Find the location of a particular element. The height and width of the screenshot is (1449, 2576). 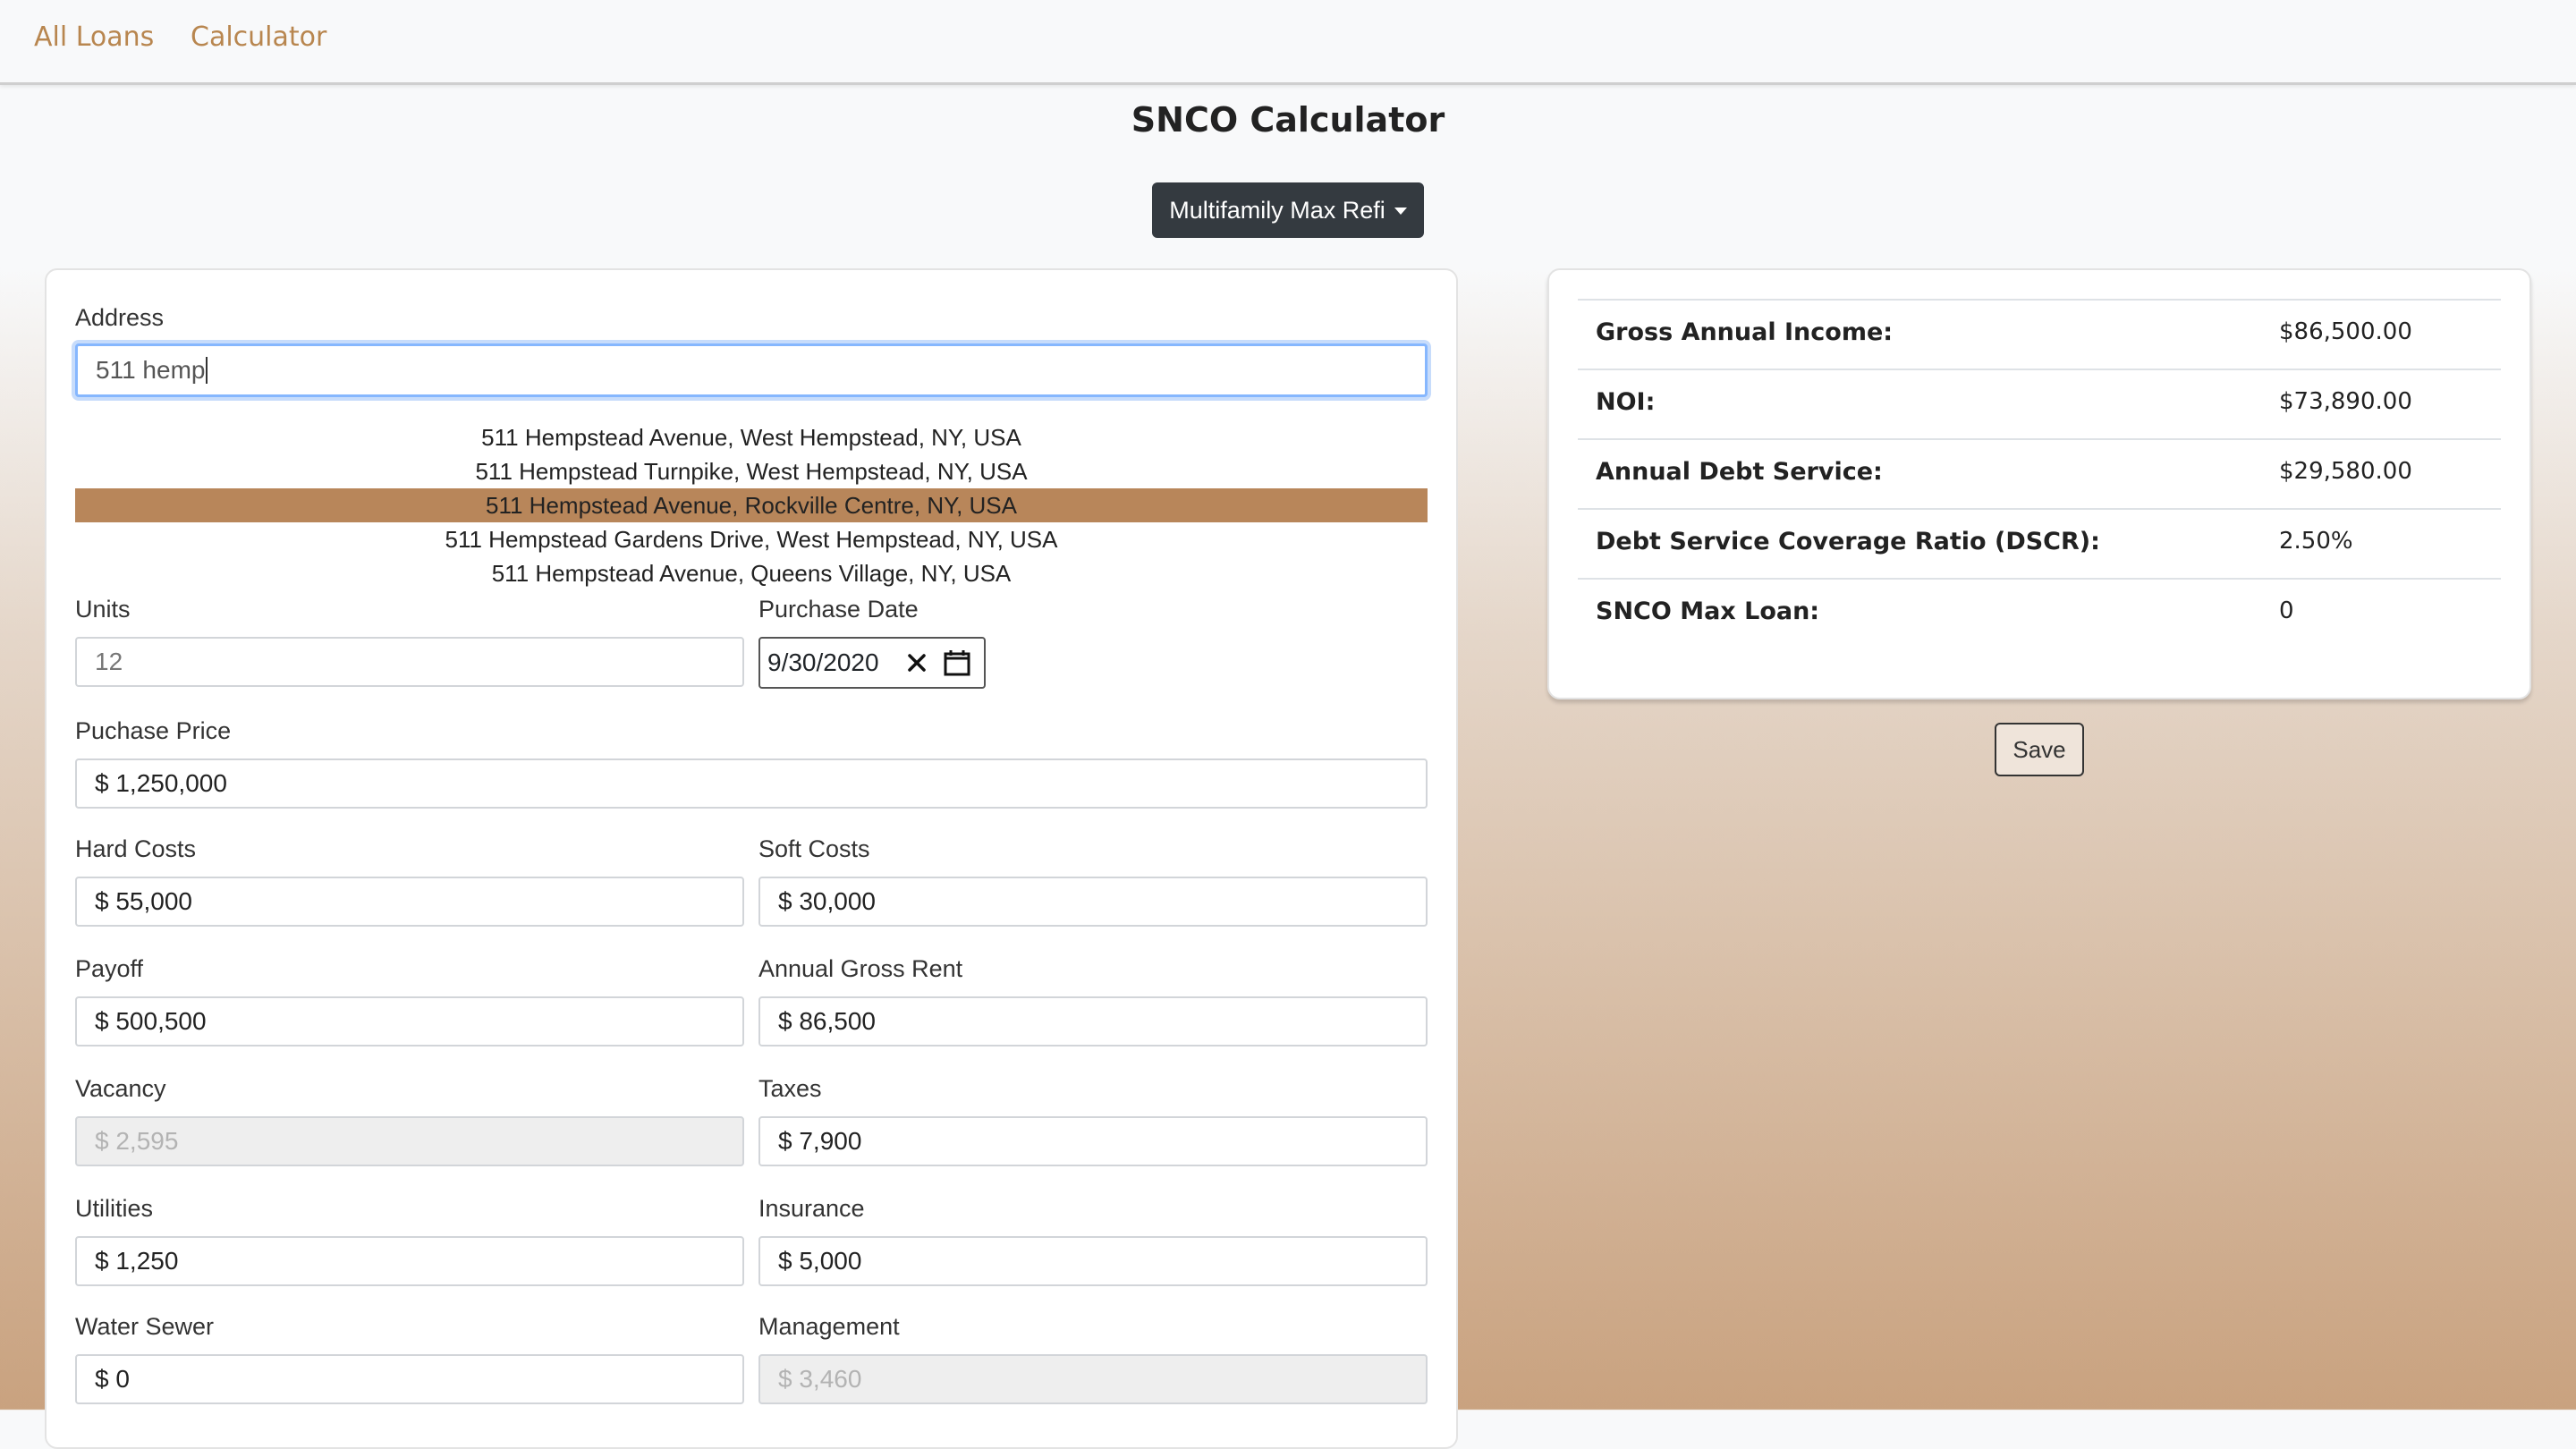

taxes-label: Taxes is located at coordinates (790, 1088).